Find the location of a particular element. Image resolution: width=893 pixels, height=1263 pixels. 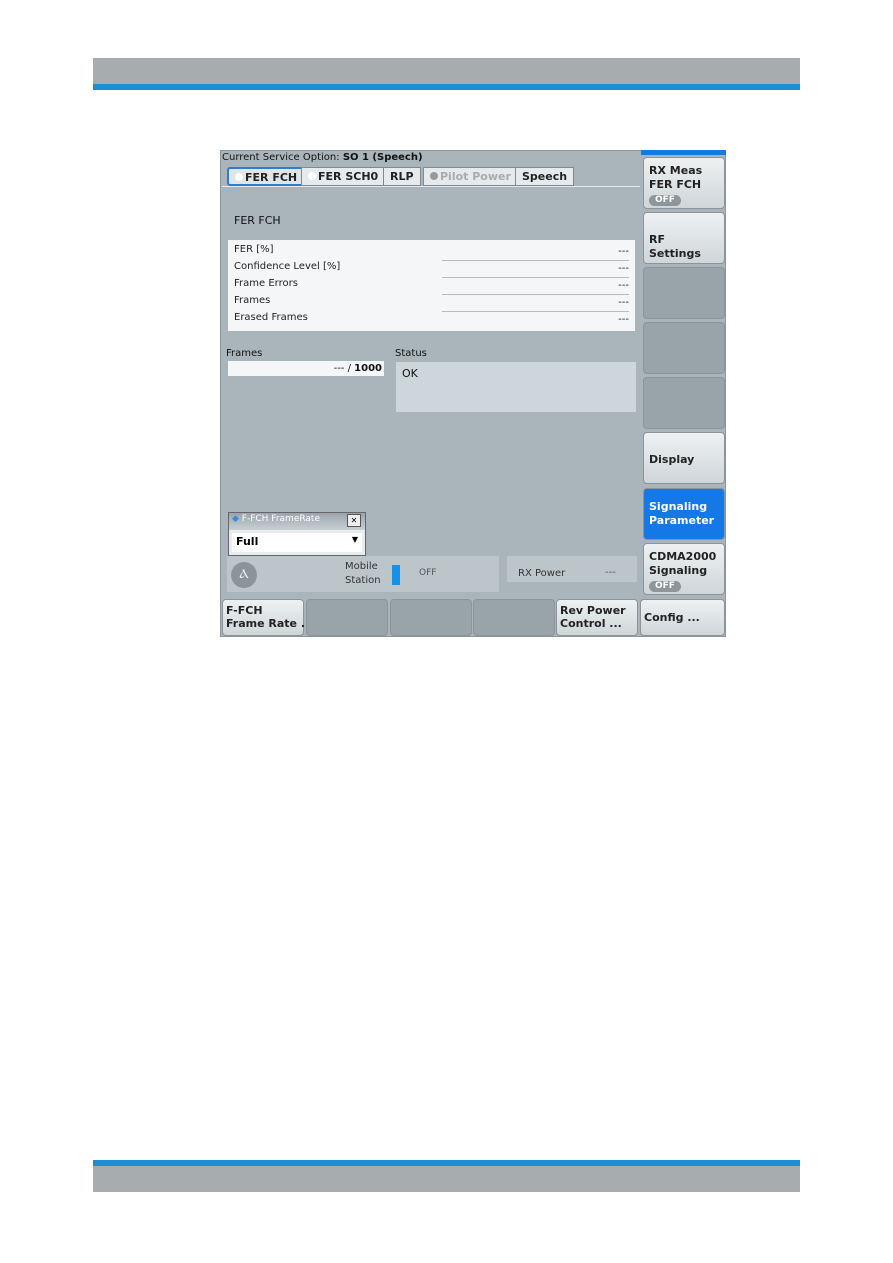

softkey-cdma2000-signaling: CDMA2000 Signaling OFF is located at coordinates (684, 569).